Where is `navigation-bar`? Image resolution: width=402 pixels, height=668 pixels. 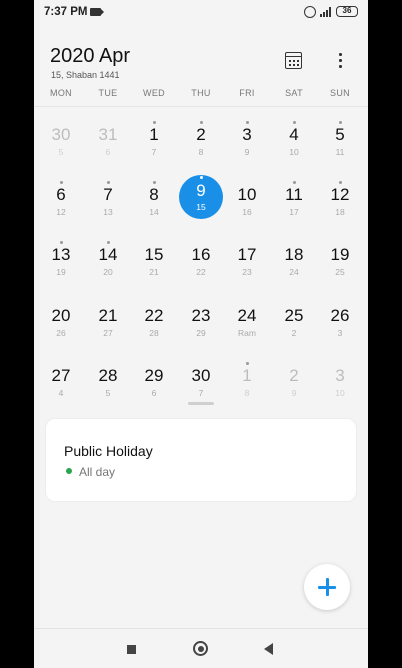
navigation-bar is located at coordinates (201, 648).